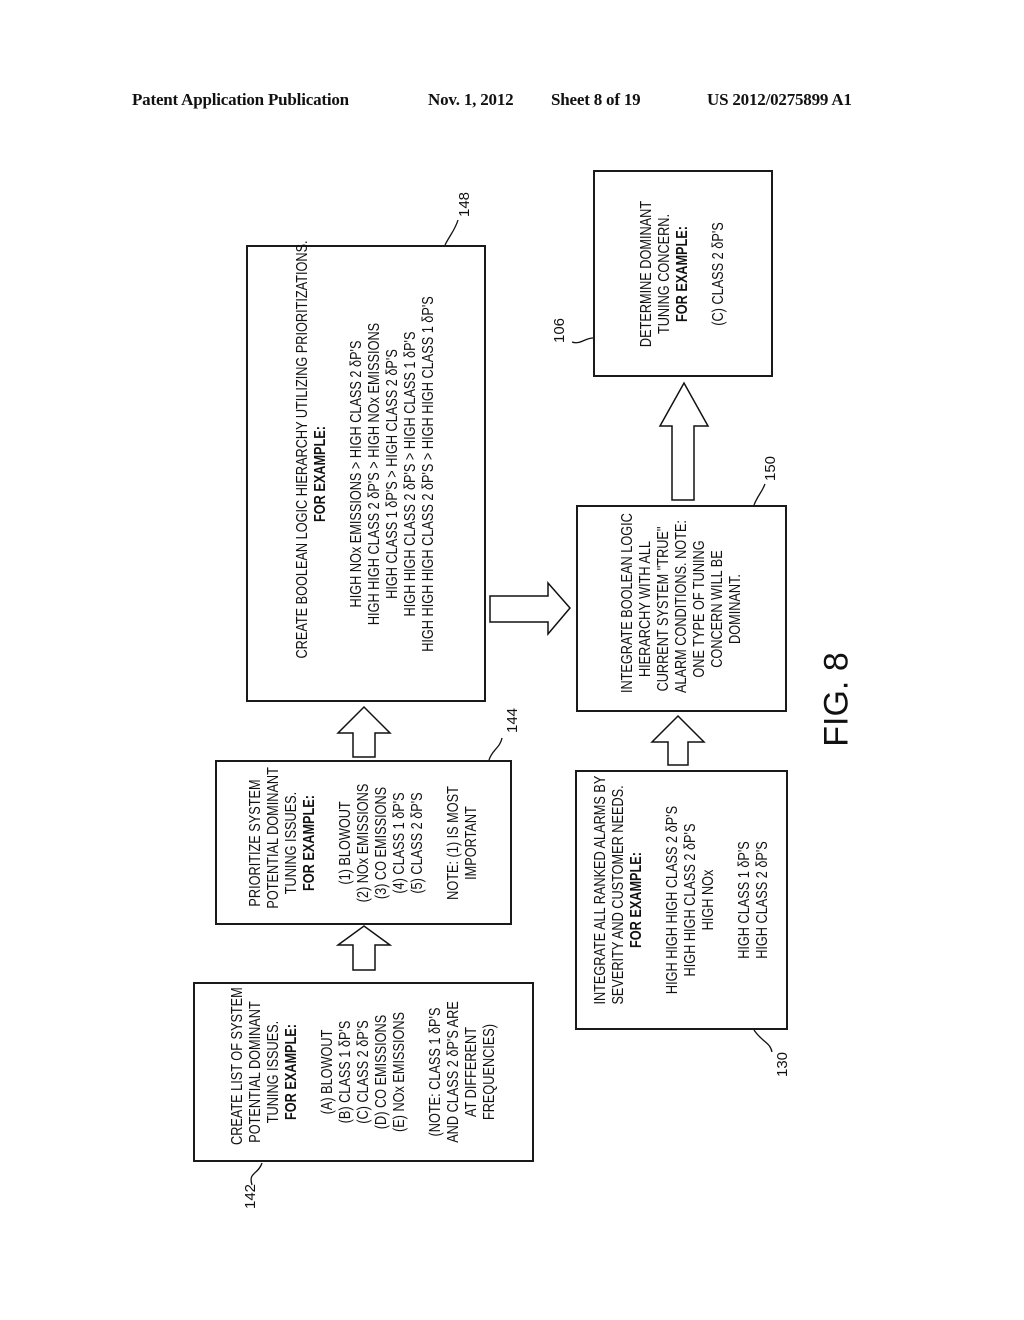  What do you see at coordinates (836, 699) in the screenshot?
I see `figure-label: FIG. 8` at bounding box center [836, 699].